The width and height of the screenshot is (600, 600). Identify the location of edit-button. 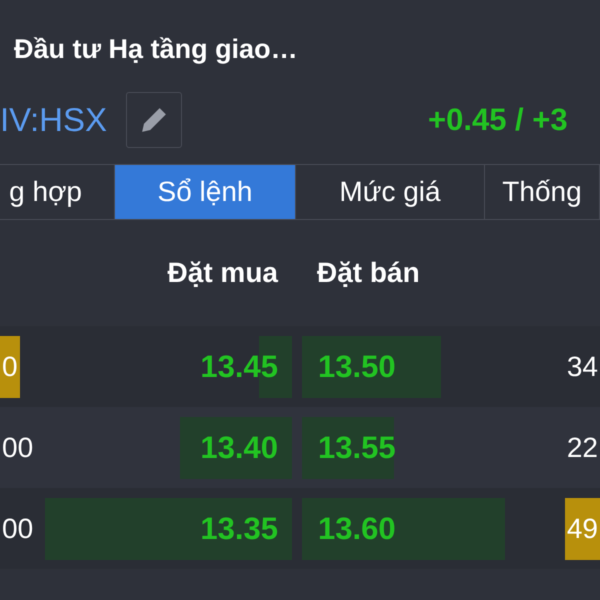
(154, 120).